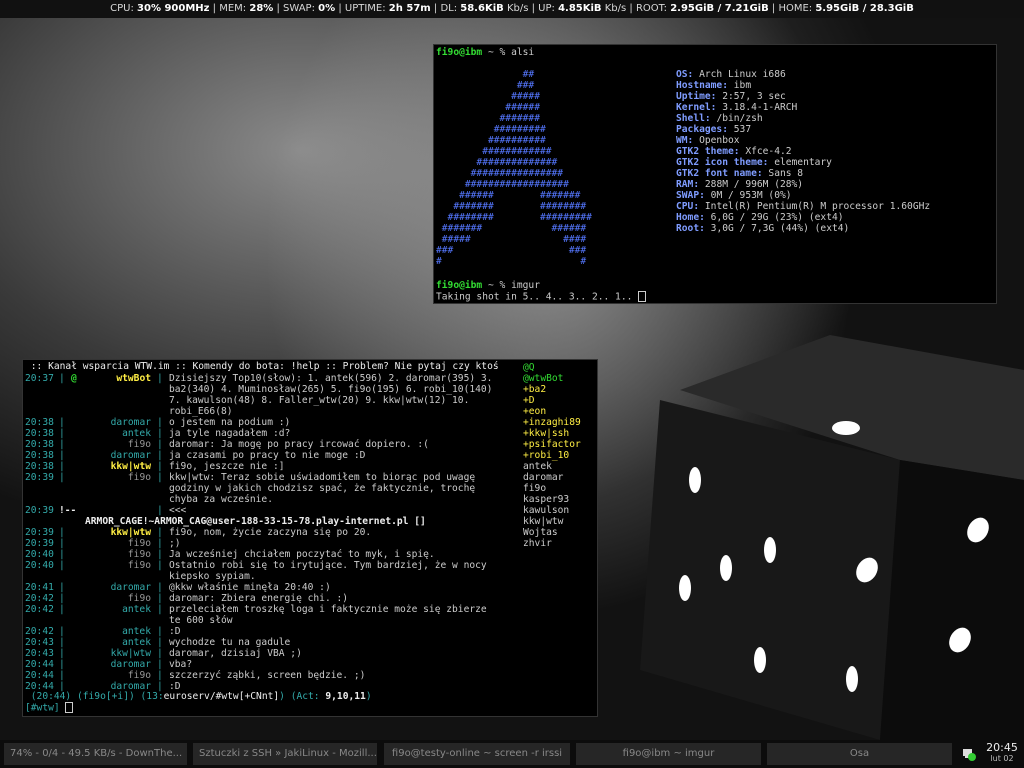  I want to click on logo-line: ###### #######, so click(508, 195).